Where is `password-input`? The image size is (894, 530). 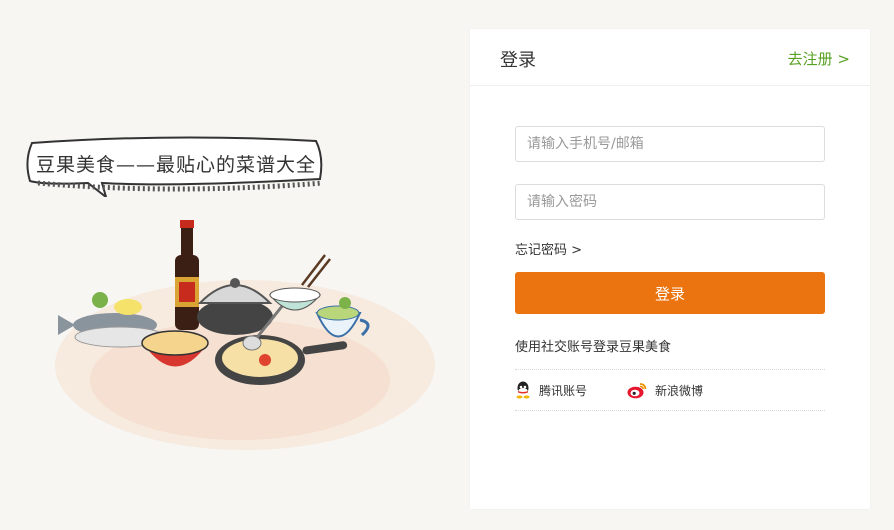 password-input is located at coordinates (670, 202).